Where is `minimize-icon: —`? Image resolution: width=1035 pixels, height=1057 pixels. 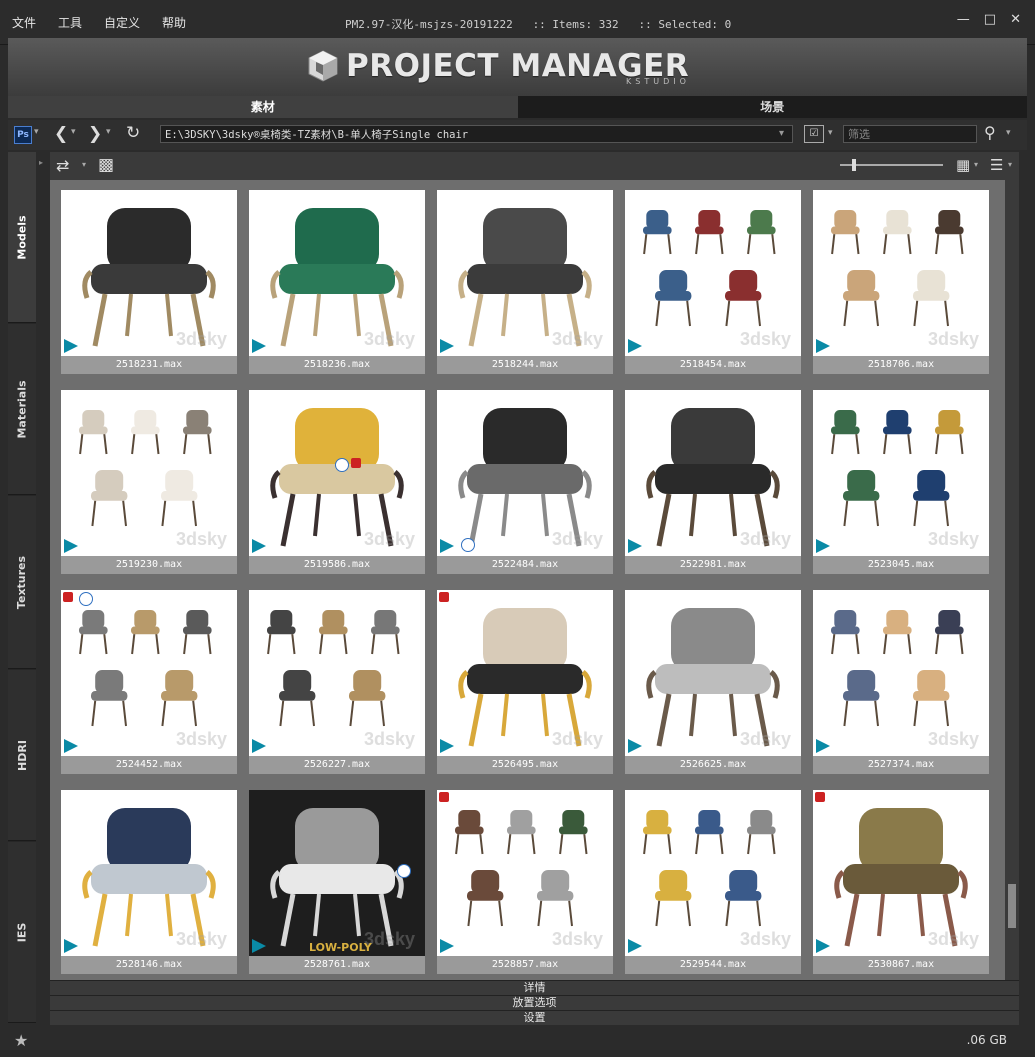 minimize-icon: — is located at coordinates (963, 19).